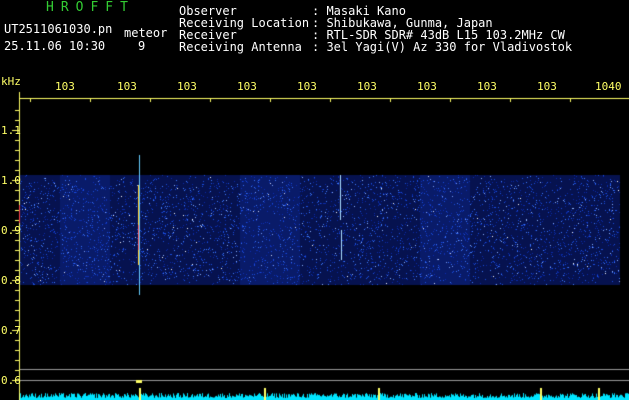 This screenshot has height=400, width=629. Describe the element at coordinates (11, 230) in the screenshot. I see `y-tick-label: 0.9` at that location.